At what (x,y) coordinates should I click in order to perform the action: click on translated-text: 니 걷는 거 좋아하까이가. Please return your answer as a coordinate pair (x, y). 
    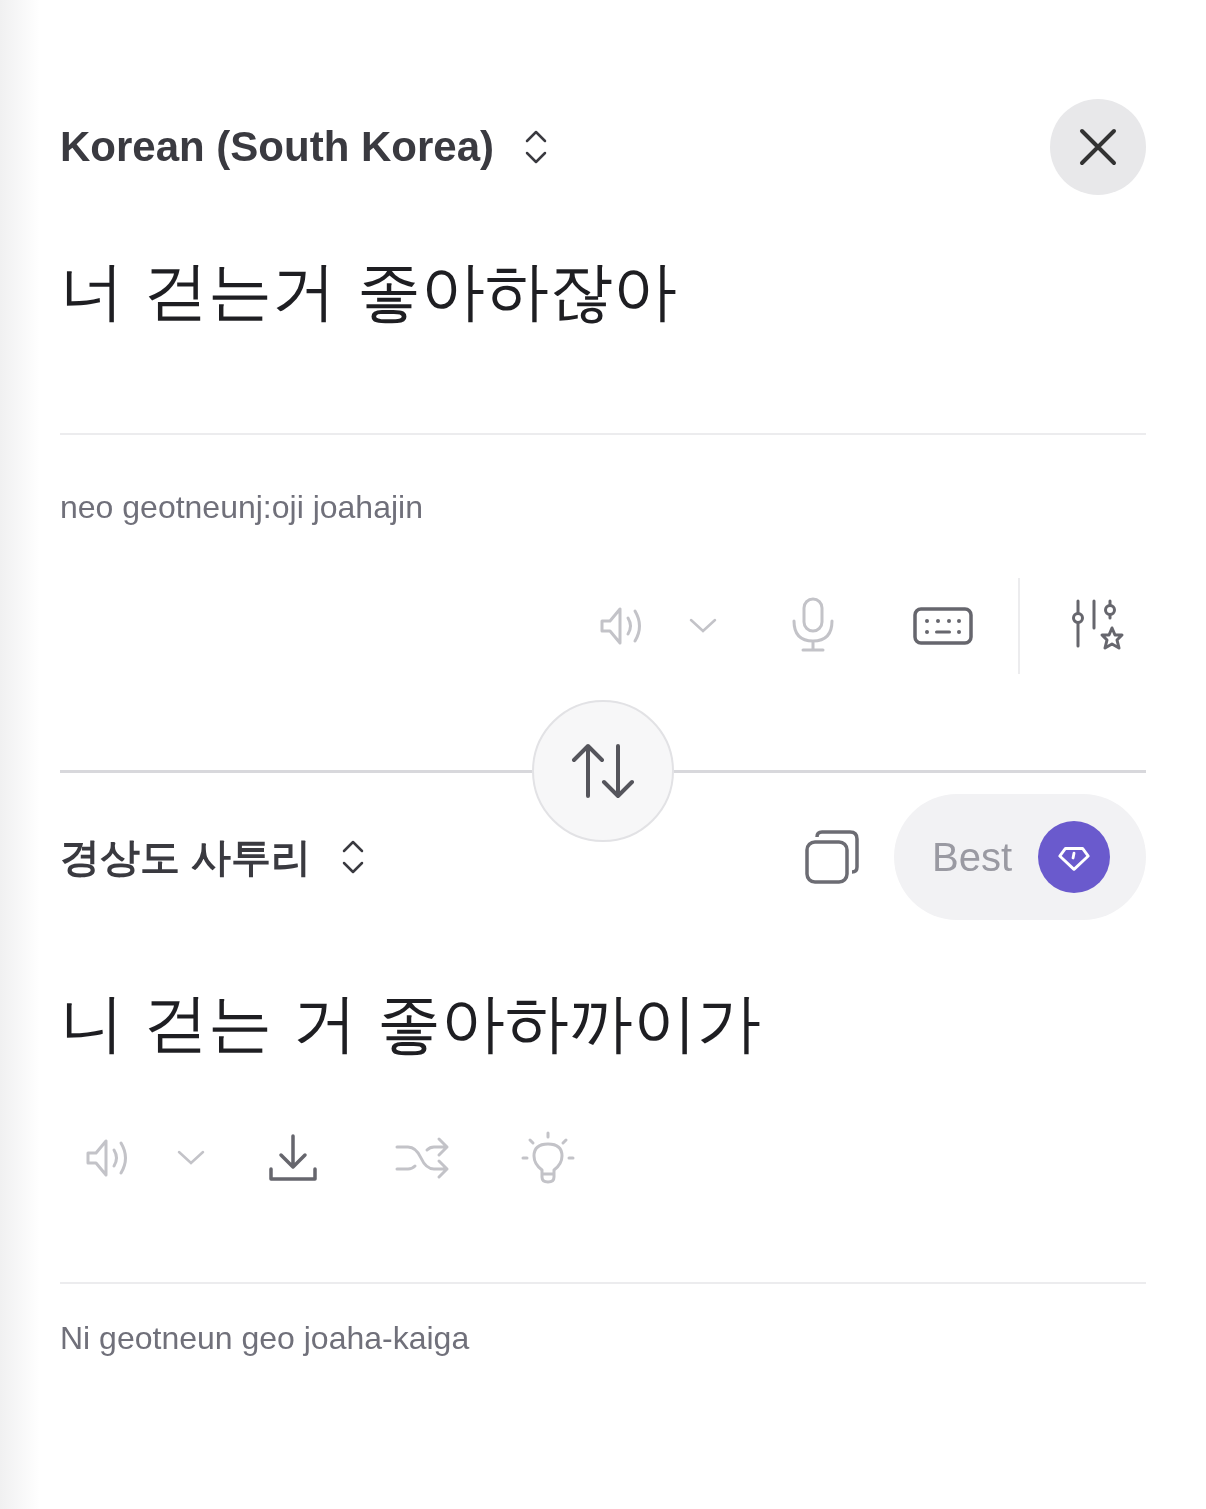
    Looking at the image, I should click on (411, 1023).